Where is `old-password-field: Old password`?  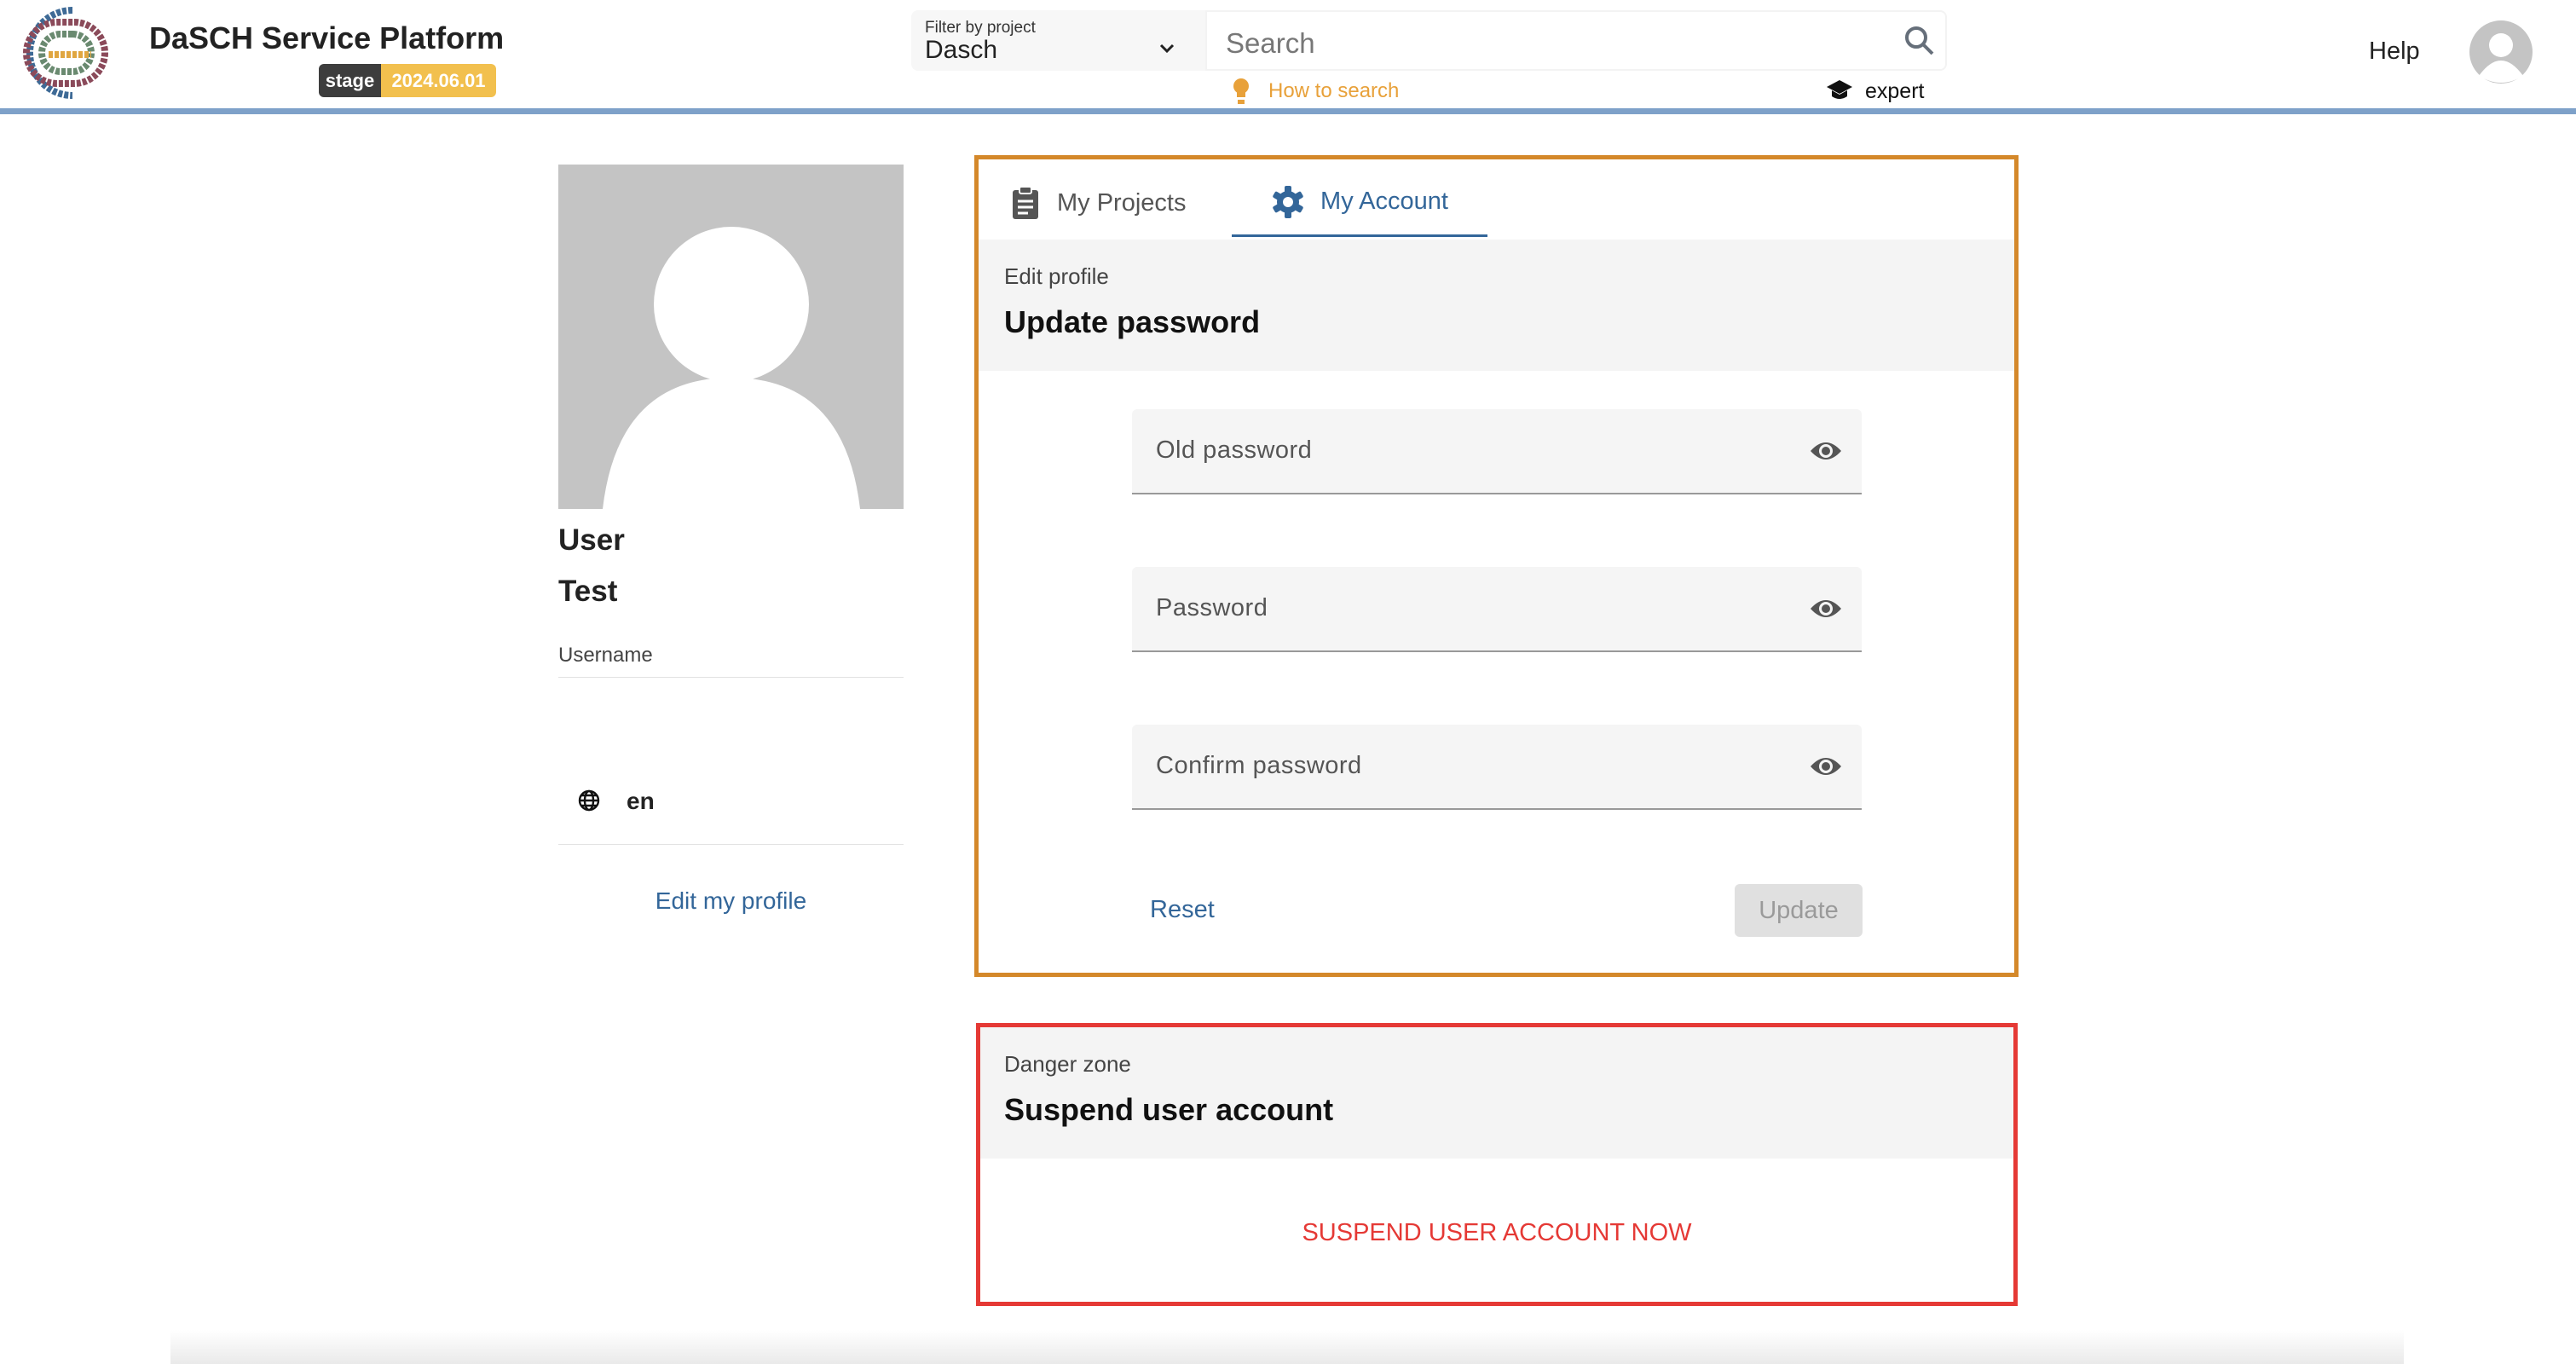 old-password-field: Old password is located at coordinates (1497, 451).